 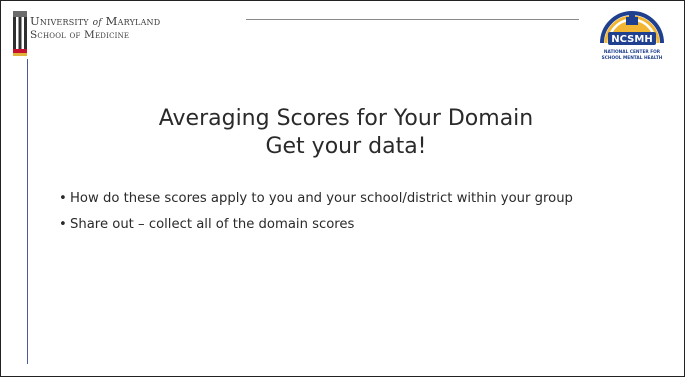 I want to click on ncsmh-name-line2: SCHOOL MENTAL HEALTH, so click(x=632, y=58).